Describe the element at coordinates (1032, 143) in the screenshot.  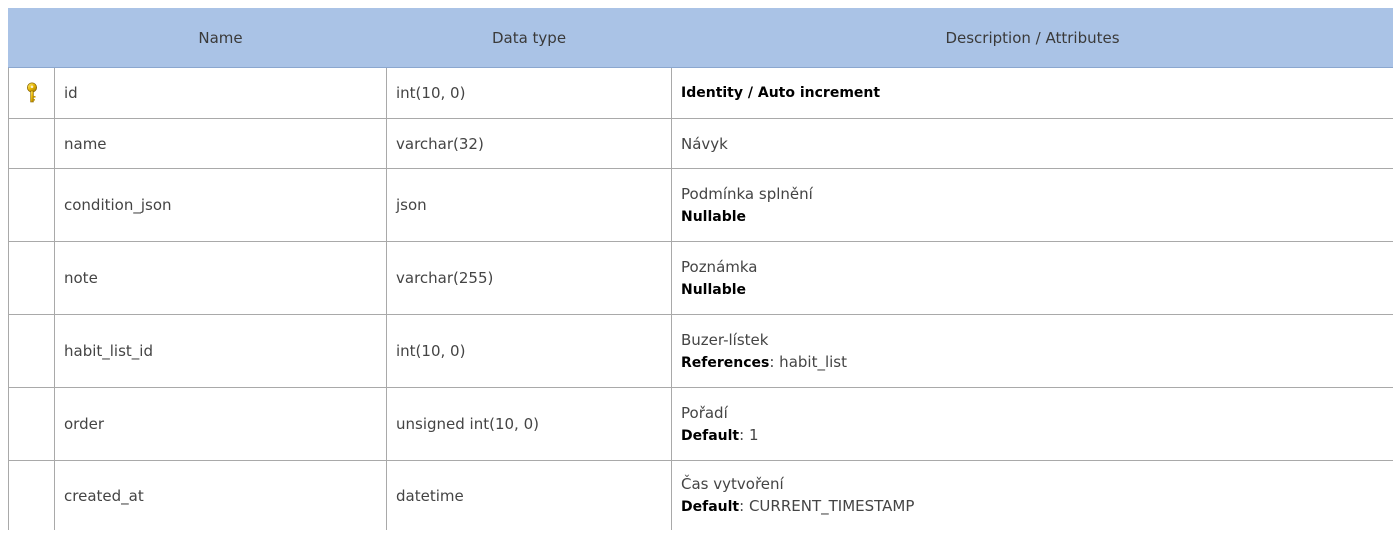
I see `column-description: Návyk` at that location.